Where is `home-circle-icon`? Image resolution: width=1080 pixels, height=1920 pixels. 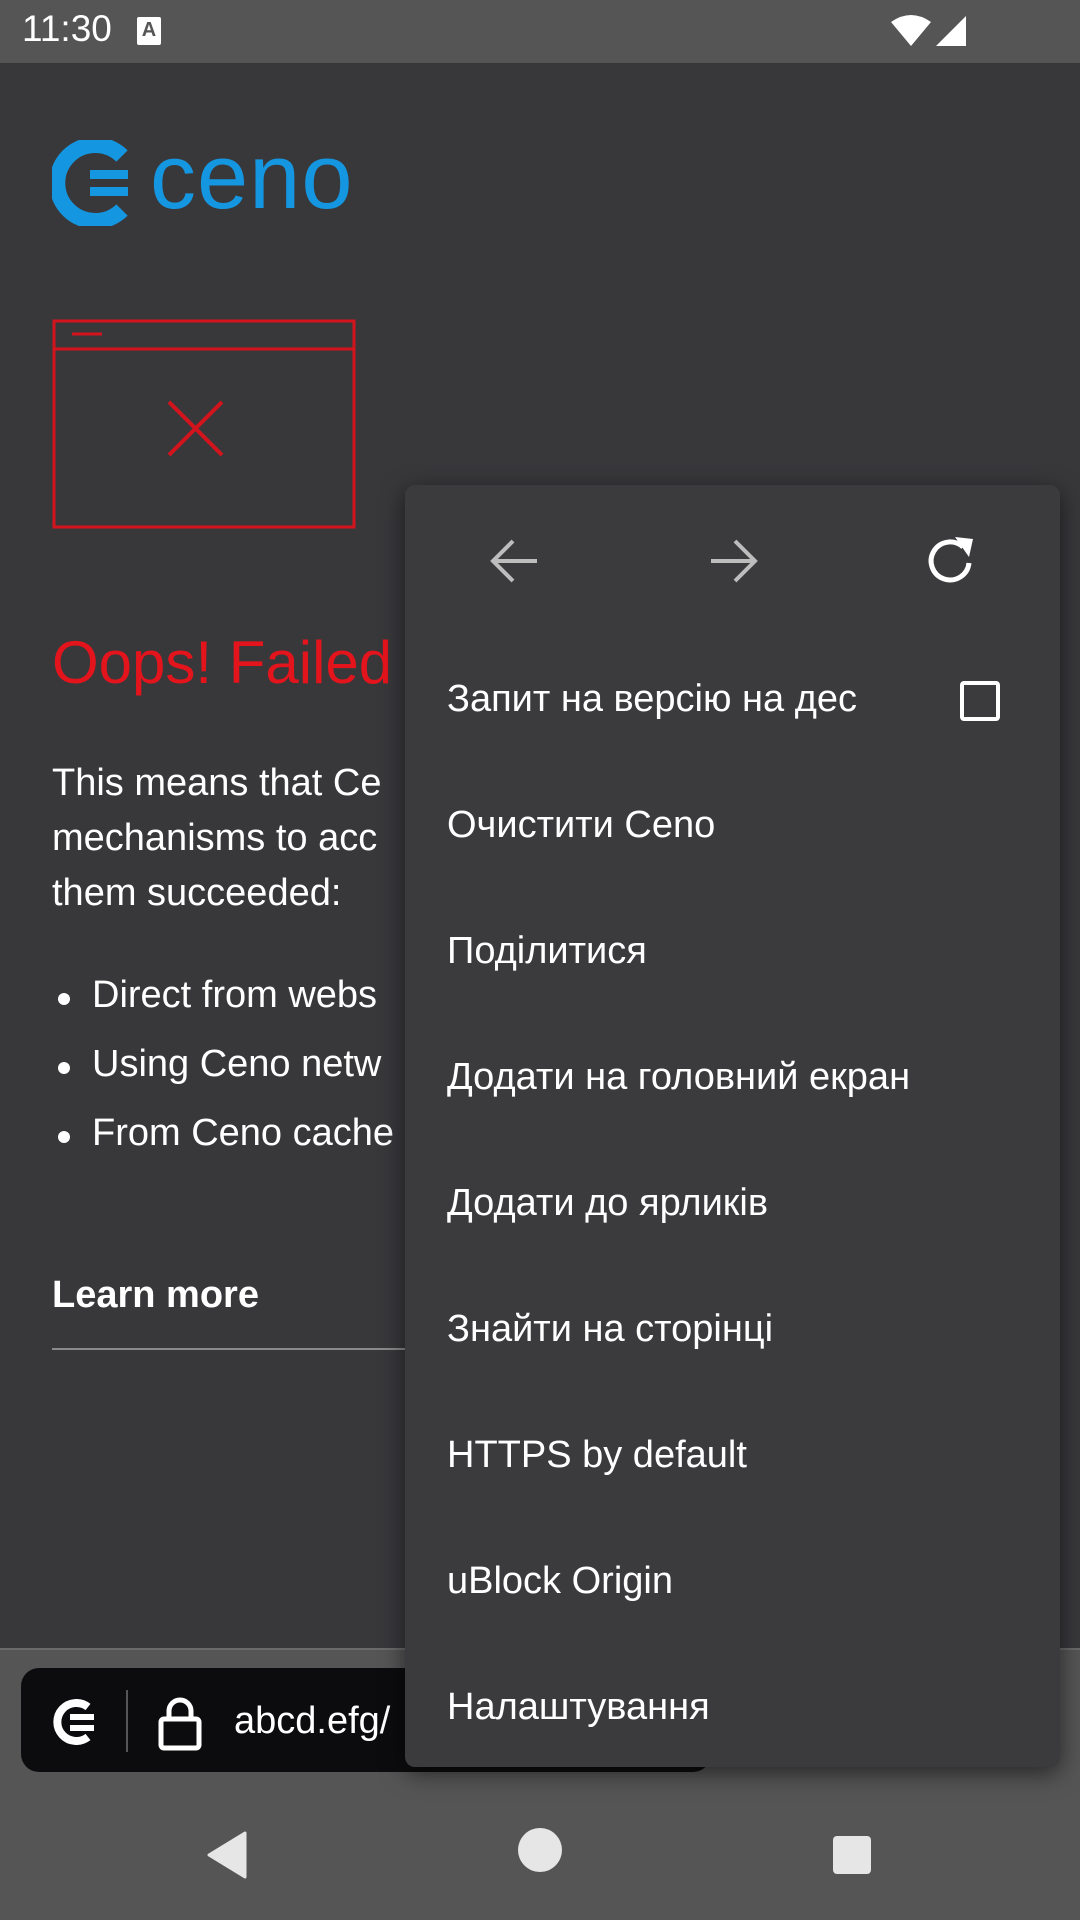 home-circle-icon is located at coordinates (540, 1850).